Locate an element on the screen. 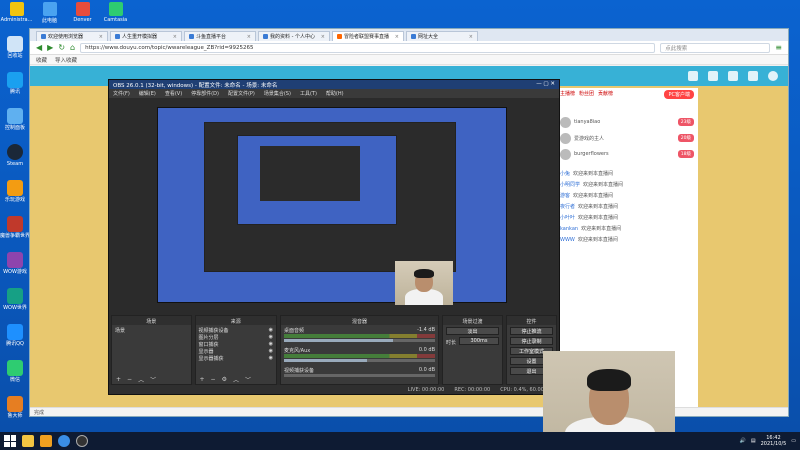 This screenshot has height=450, width=800. refresh-icon: ↻ is located at coordinates (61, 47).